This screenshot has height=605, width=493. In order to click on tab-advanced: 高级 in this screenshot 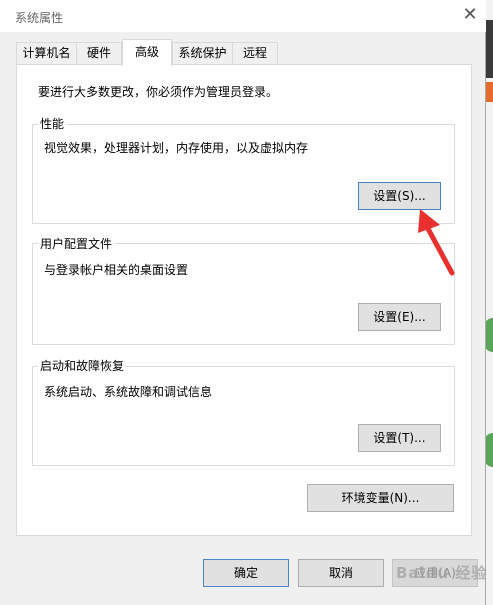, I will do `click(147, 52)`.